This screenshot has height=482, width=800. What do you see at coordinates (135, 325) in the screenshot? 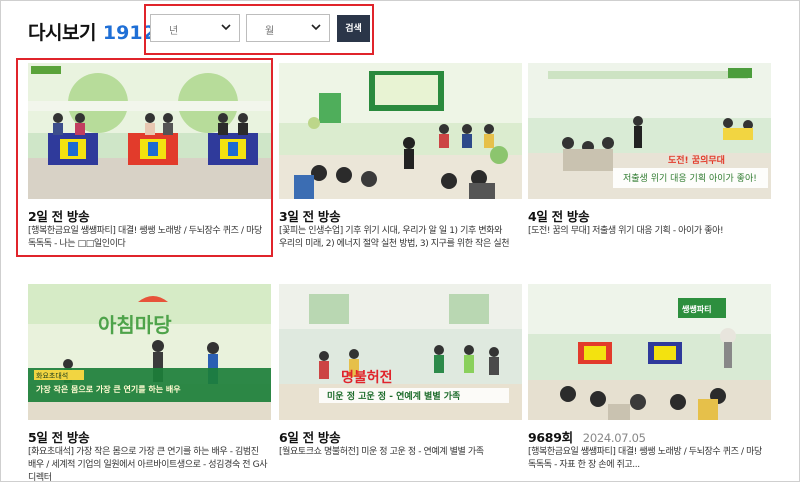
I see `morning-logo-text: 아침마당` at bounding box center [135, 325].